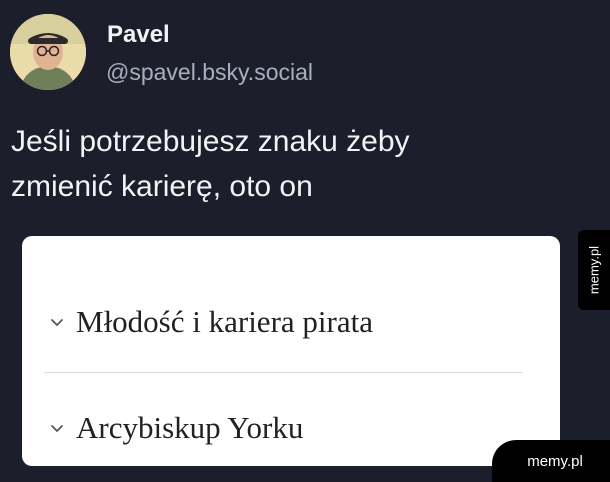  Describe the element at coordinates (209, 72) in the screenshot. I see `author-handle: @spavel.bsky.social` at that location.